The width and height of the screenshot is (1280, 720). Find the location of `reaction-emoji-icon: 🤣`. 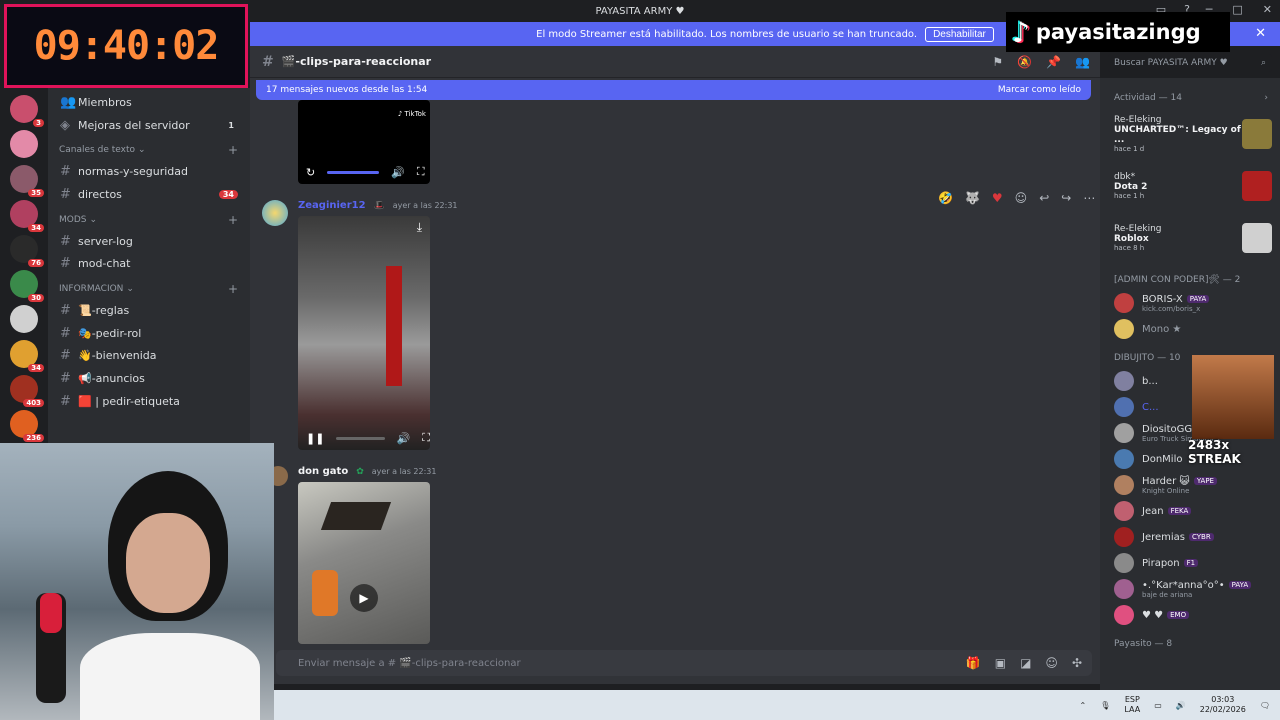

reaction-emoji-icon: 🤣 is located at coordinates (945, 198).